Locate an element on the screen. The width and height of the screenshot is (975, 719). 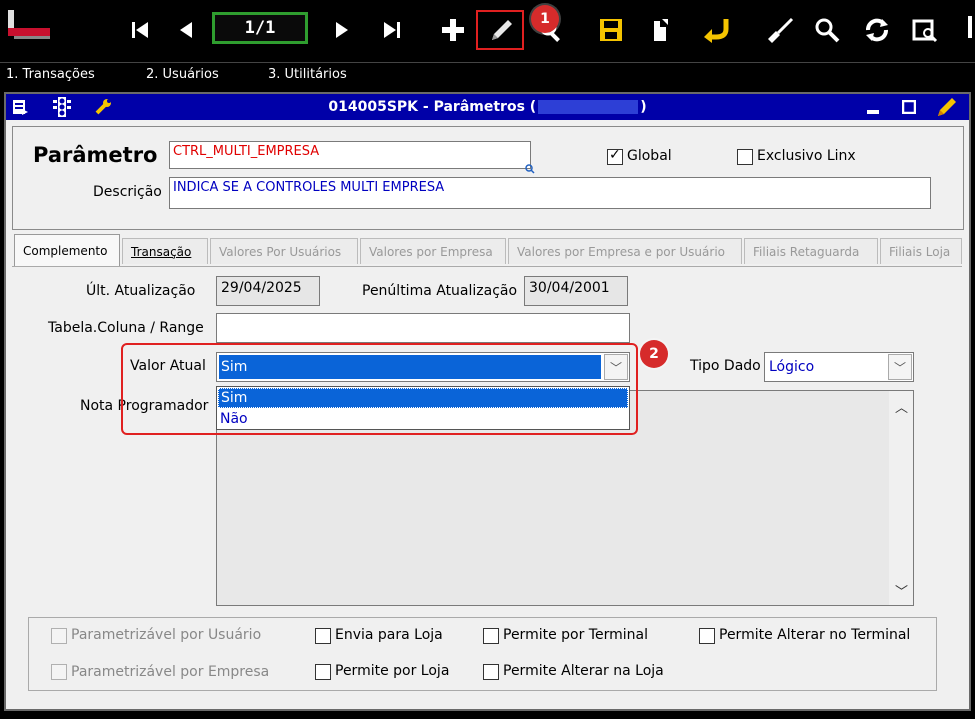
edit-icon is located at coordinates (502, 30).